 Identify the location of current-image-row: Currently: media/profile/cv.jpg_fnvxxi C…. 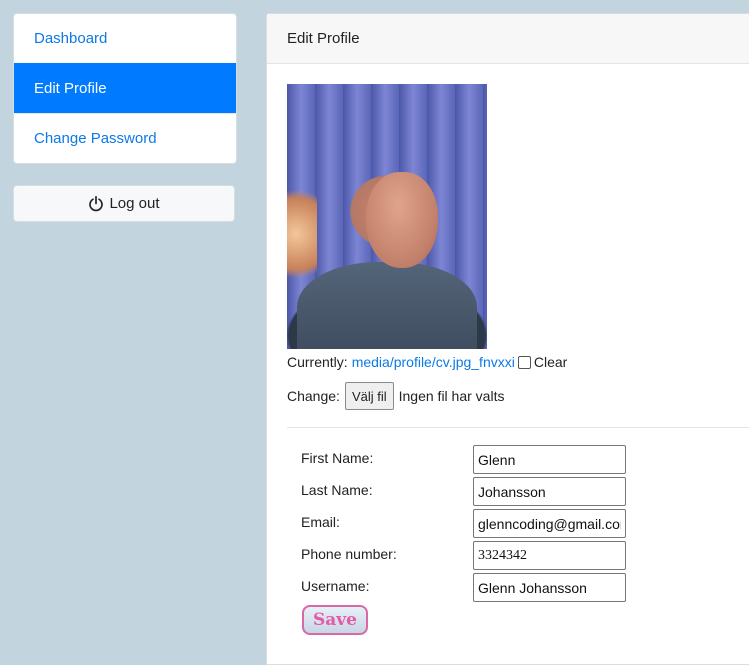
(427, 362).